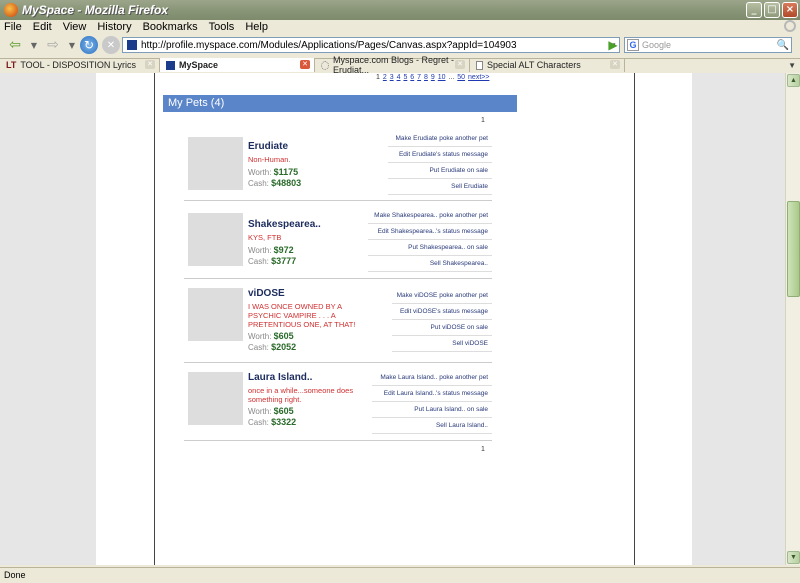 This screenshot has width=800, height=583. Describe the element at coordinates (440, 187) in the screenshot. I see `sell-action-link: Sell Erudiate` at that location.